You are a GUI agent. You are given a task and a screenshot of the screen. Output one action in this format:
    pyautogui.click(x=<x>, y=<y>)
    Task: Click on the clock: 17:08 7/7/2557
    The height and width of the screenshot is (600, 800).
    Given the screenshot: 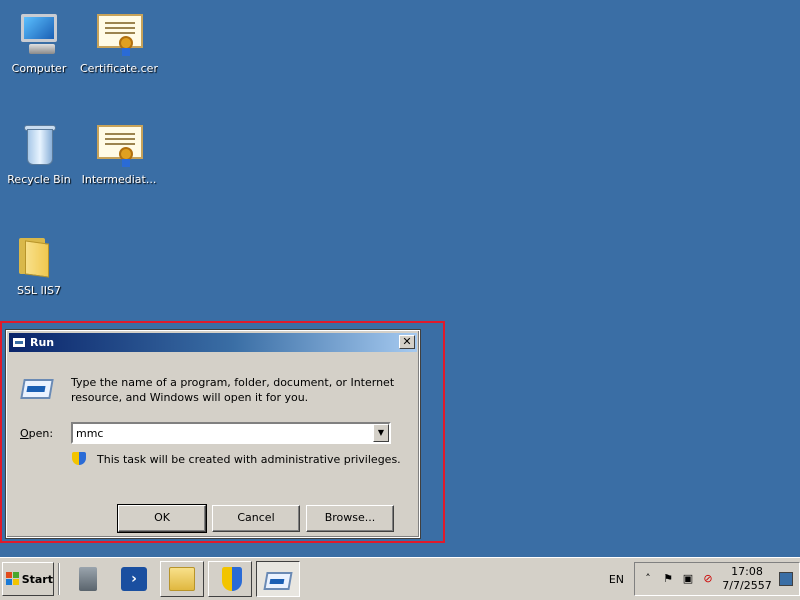 What is the action you would take?
    pyautogui.click(x=747, y=579)
    